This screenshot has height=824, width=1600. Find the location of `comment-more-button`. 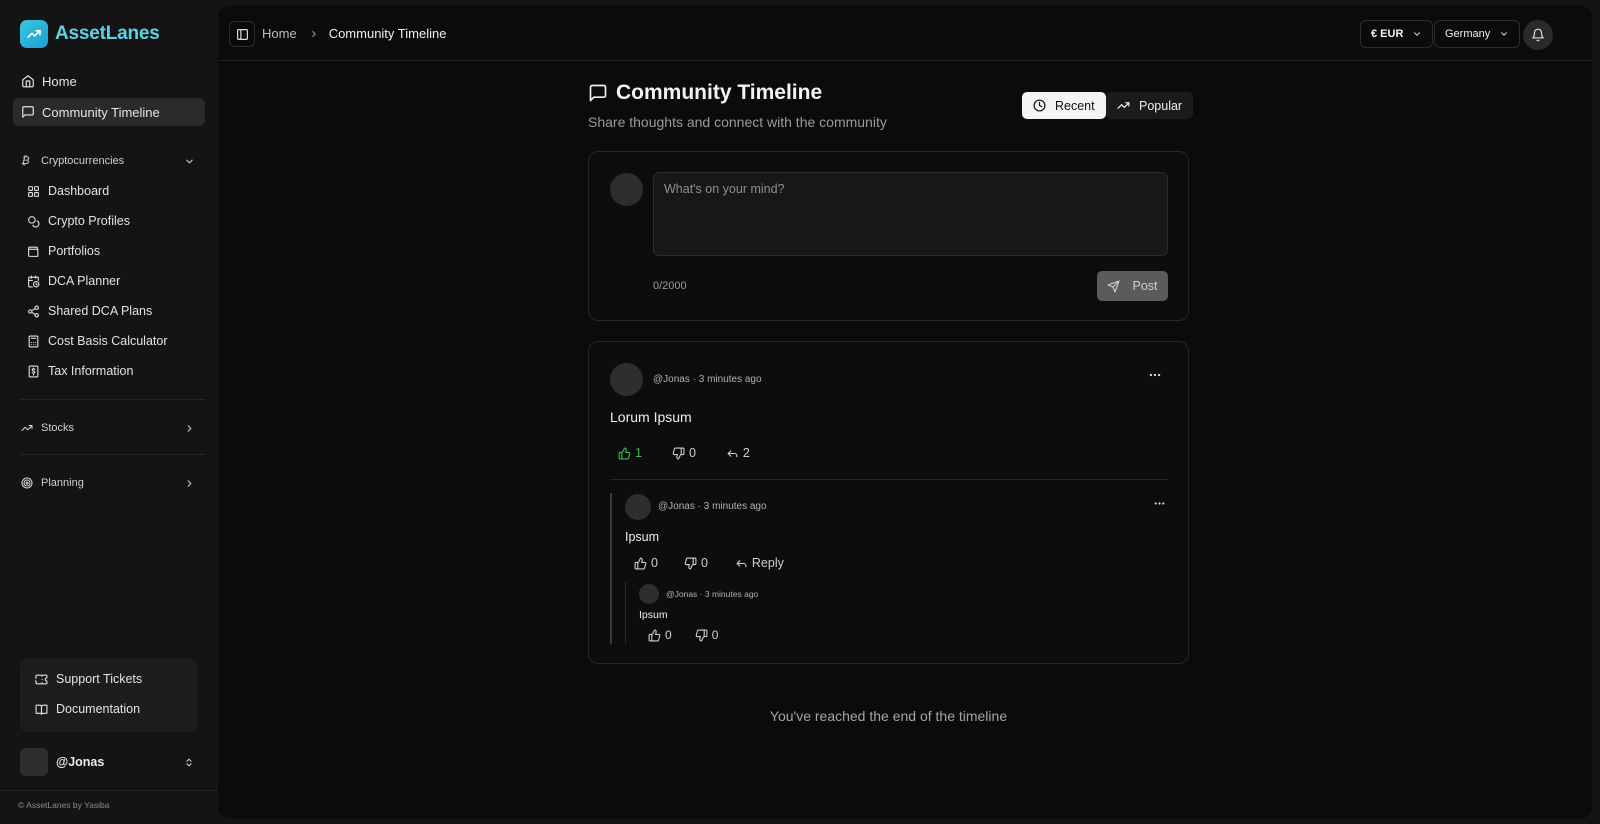

comment-more-button is located at coordinates (1159, 503).